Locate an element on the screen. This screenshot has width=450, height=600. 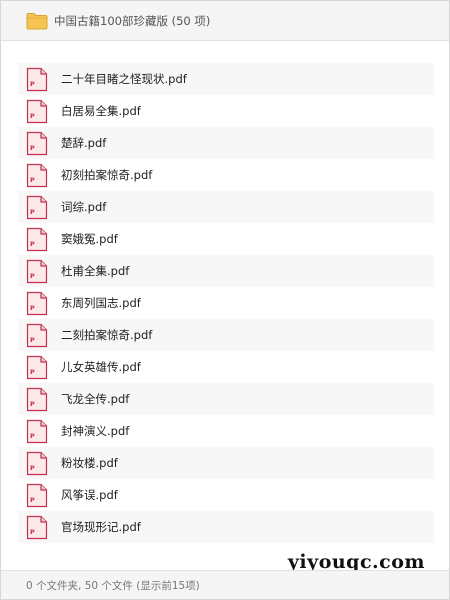
file-name: 官场现形记.pdf is located at coordinates (101, 527).